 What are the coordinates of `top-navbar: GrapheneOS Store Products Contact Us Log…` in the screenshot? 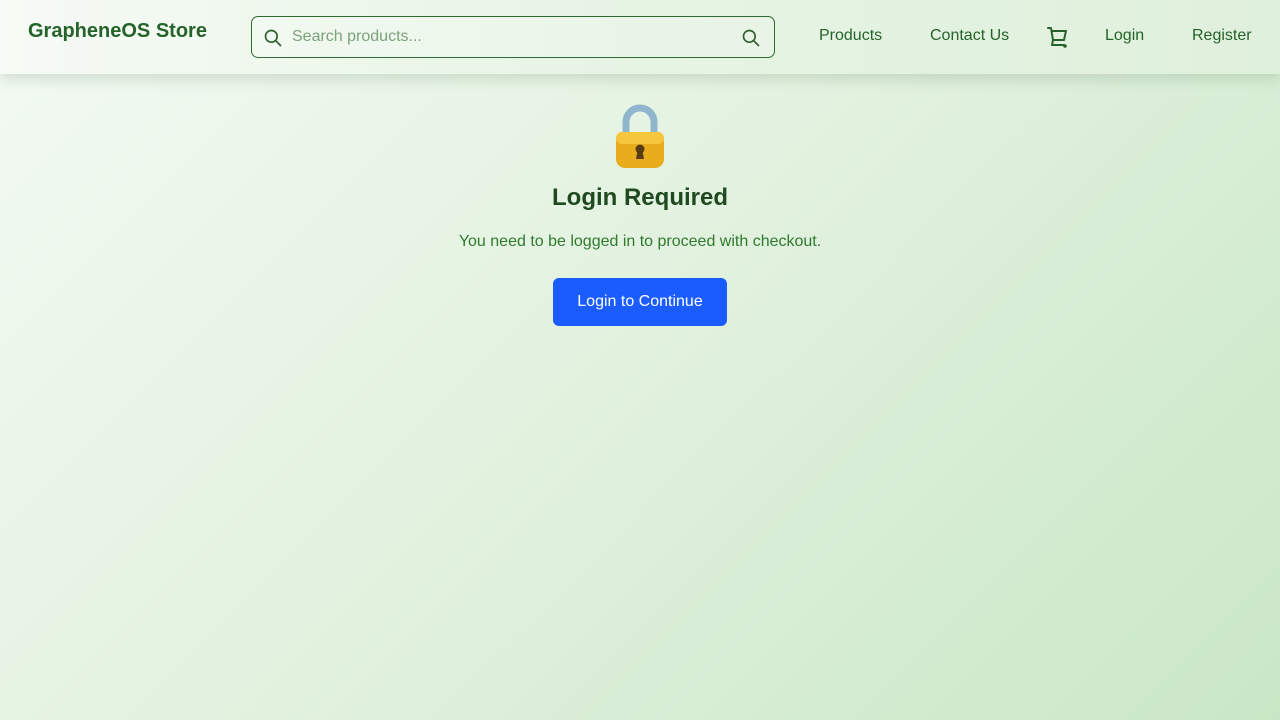 It's located at (640, 37).